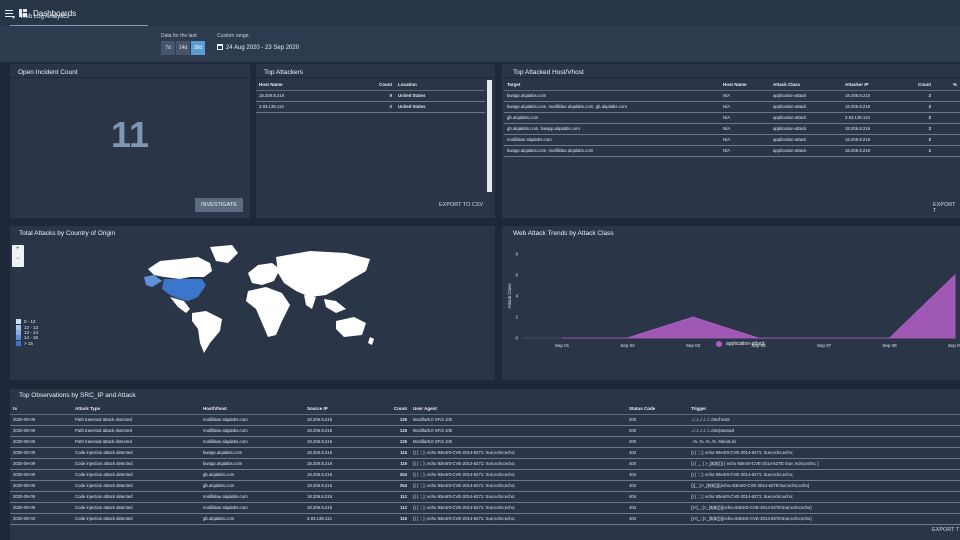 The image size is (960, 540). I want to click on column-header: Trigger, so click(824, 409).